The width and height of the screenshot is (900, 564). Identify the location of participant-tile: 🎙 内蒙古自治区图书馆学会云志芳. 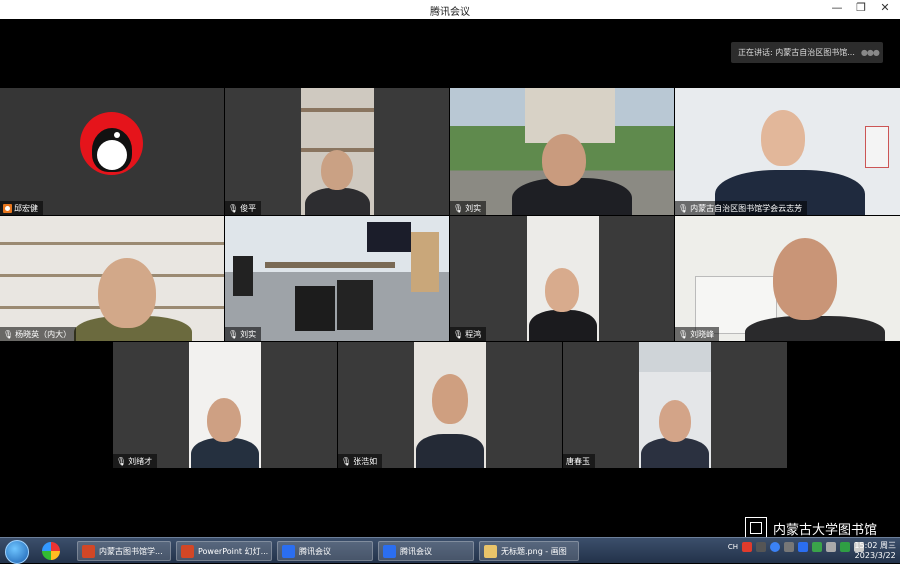
(787, 151).